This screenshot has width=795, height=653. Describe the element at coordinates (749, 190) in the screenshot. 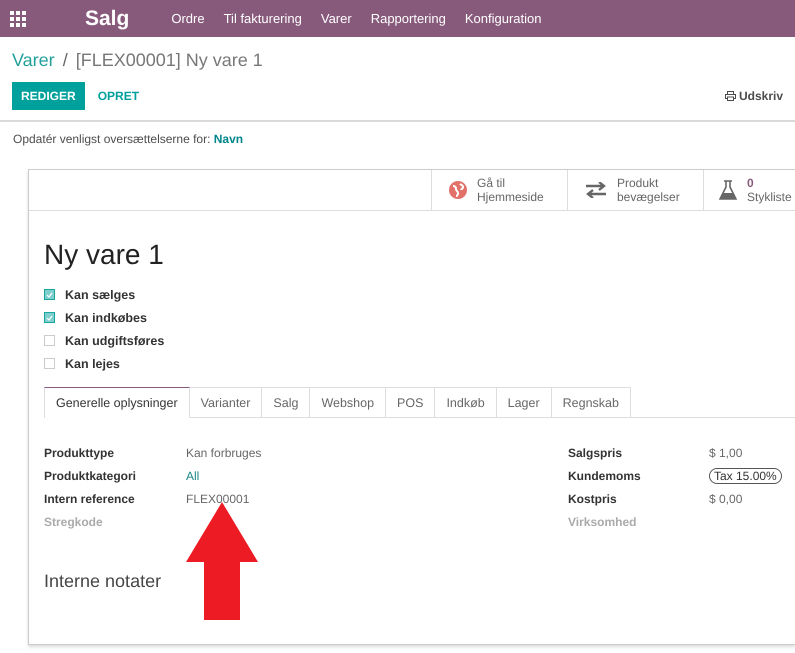

I see `stat-button: 0 Stykliste` at that location.